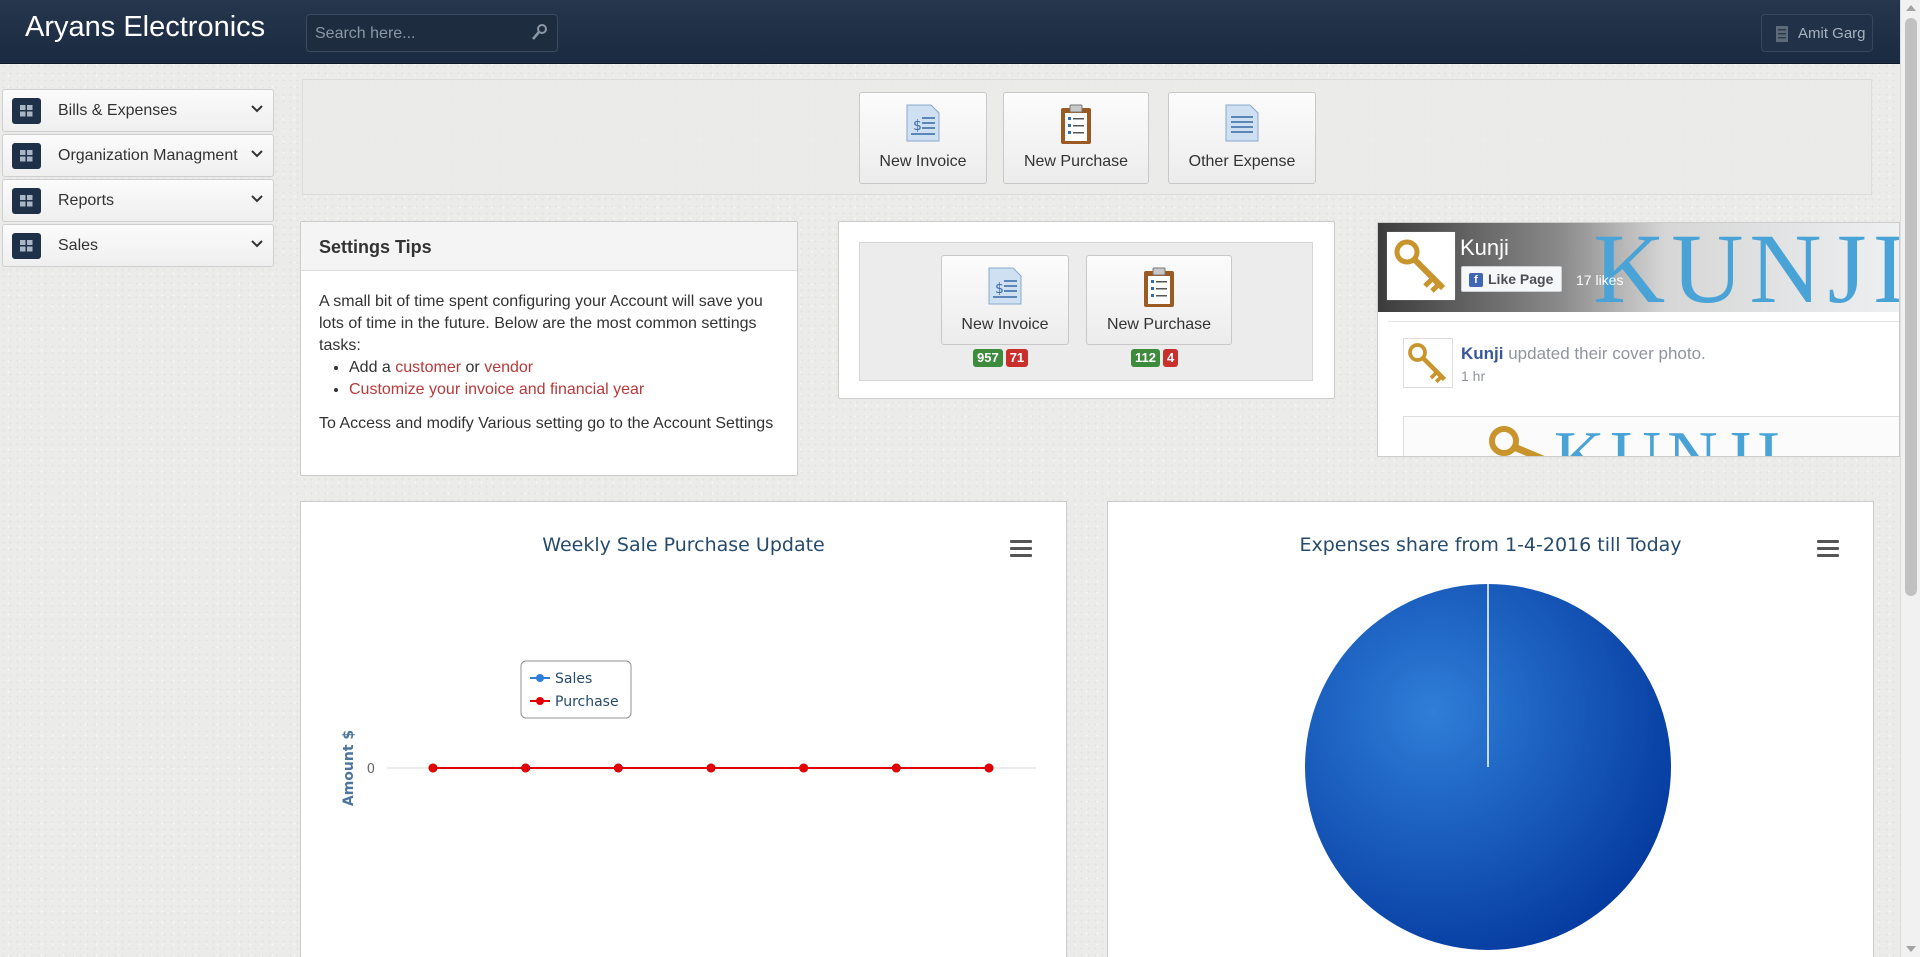 The width and height of the screenshot is (1920, 957). I want to click on purchase-count-badge: 112, so click(1145, 358).